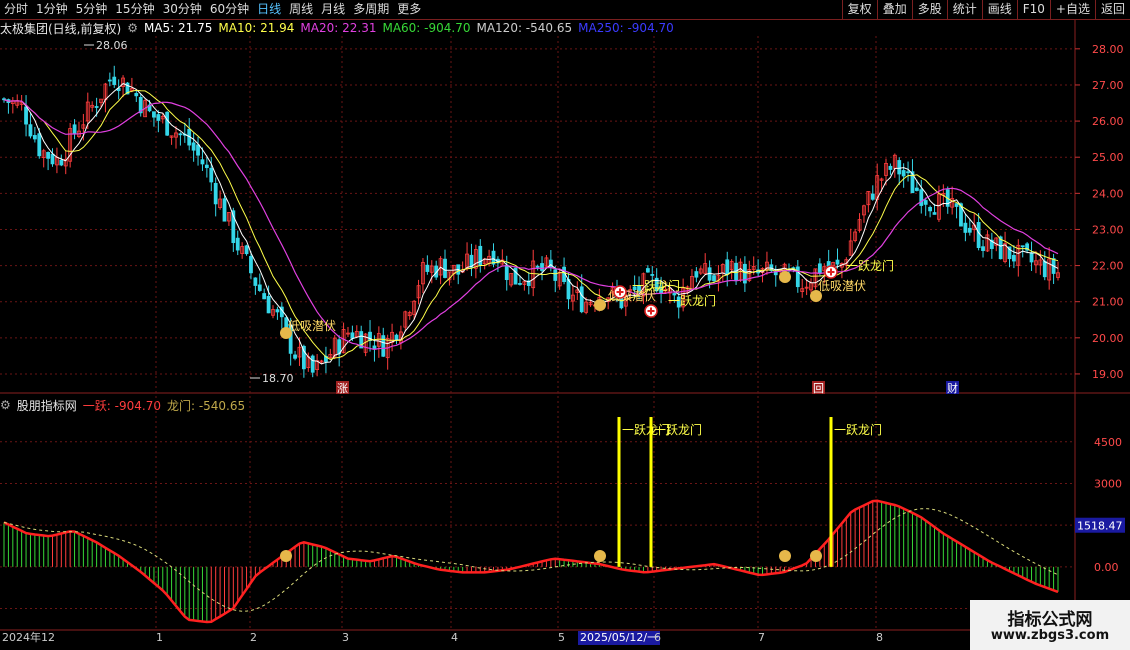 This screenshot has width=1130, height=650. I want to click on watermark-logo: 指标公式网 www.zbgs3.com, so click(1050, 625).